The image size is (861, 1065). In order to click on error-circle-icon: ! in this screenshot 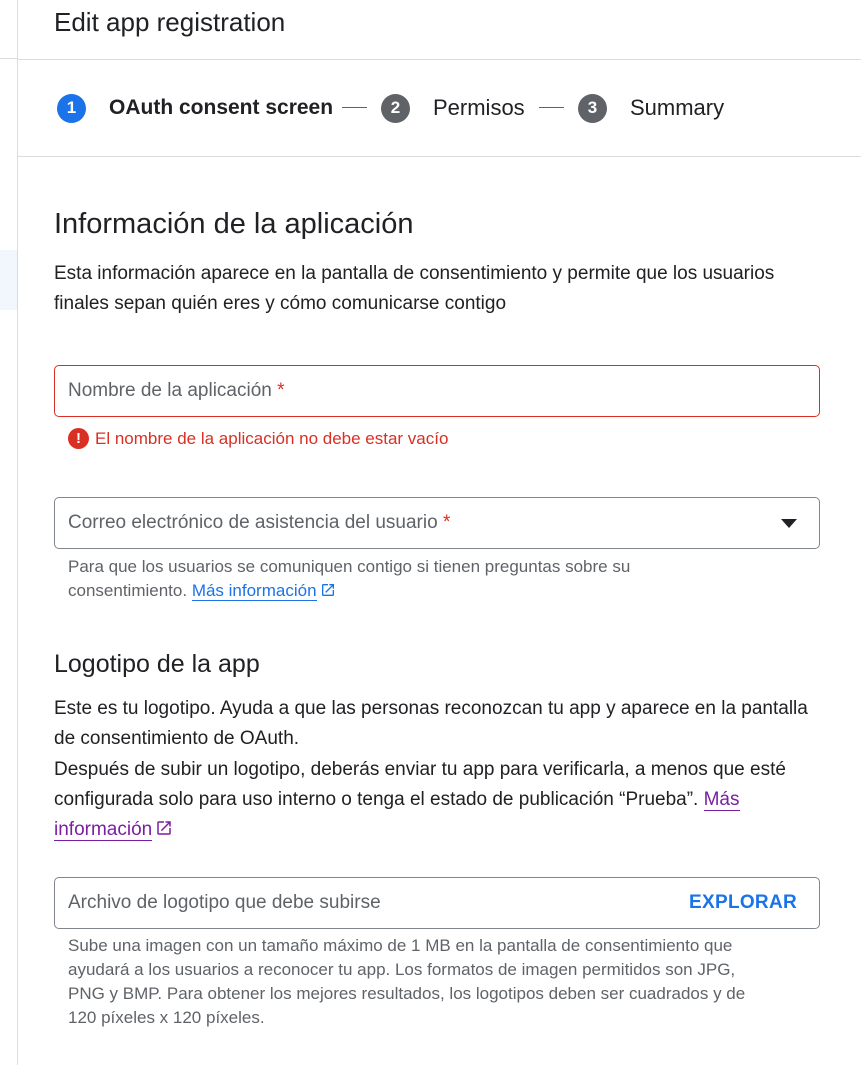, I will do `click(78, 438)`.